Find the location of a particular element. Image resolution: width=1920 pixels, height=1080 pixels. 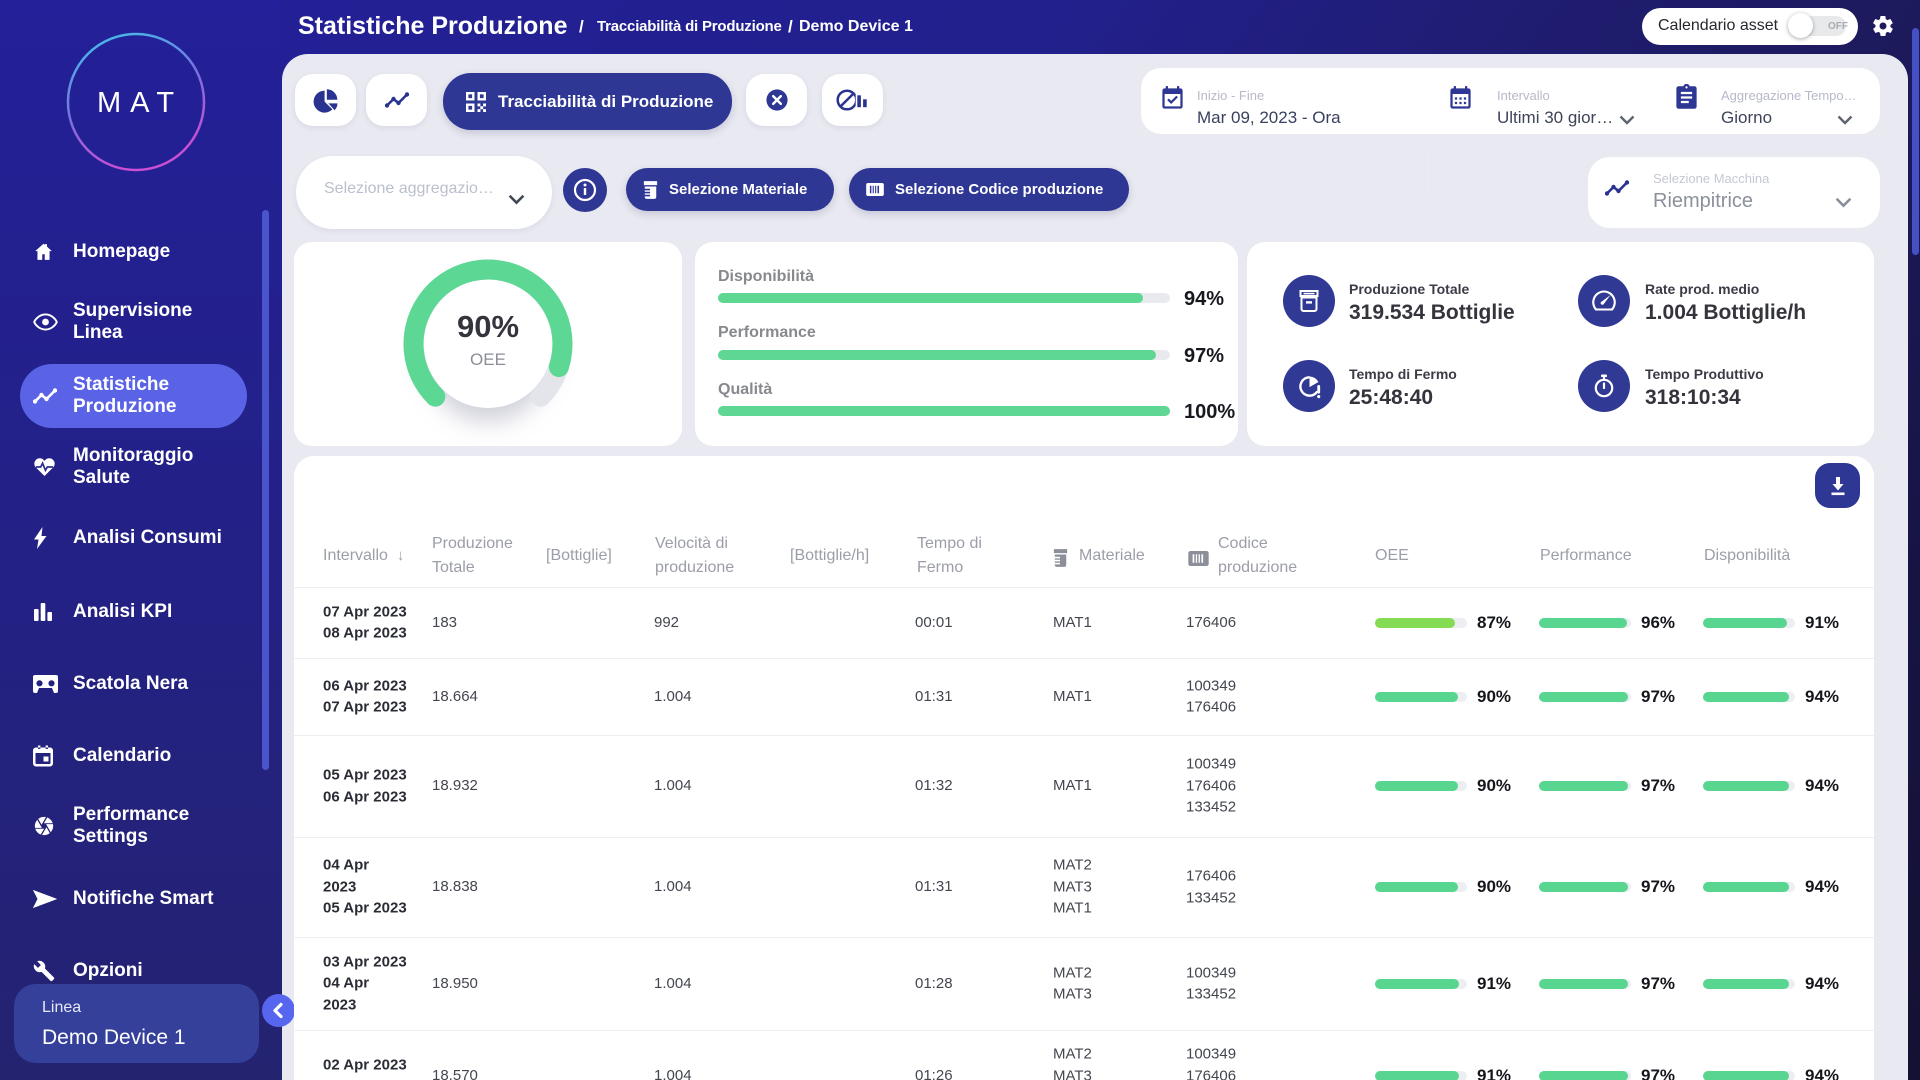

svg-text: MAT is located at coordinates (140, 103).